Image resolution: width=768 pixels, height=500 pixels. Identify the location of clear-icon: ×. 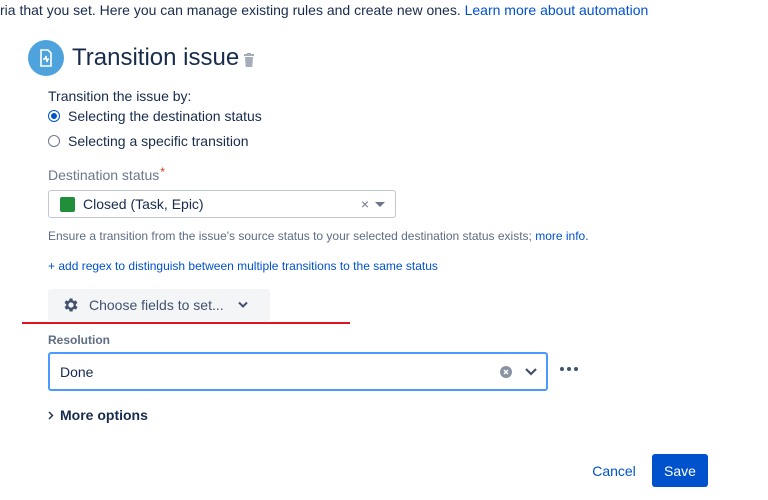
(365, 204).